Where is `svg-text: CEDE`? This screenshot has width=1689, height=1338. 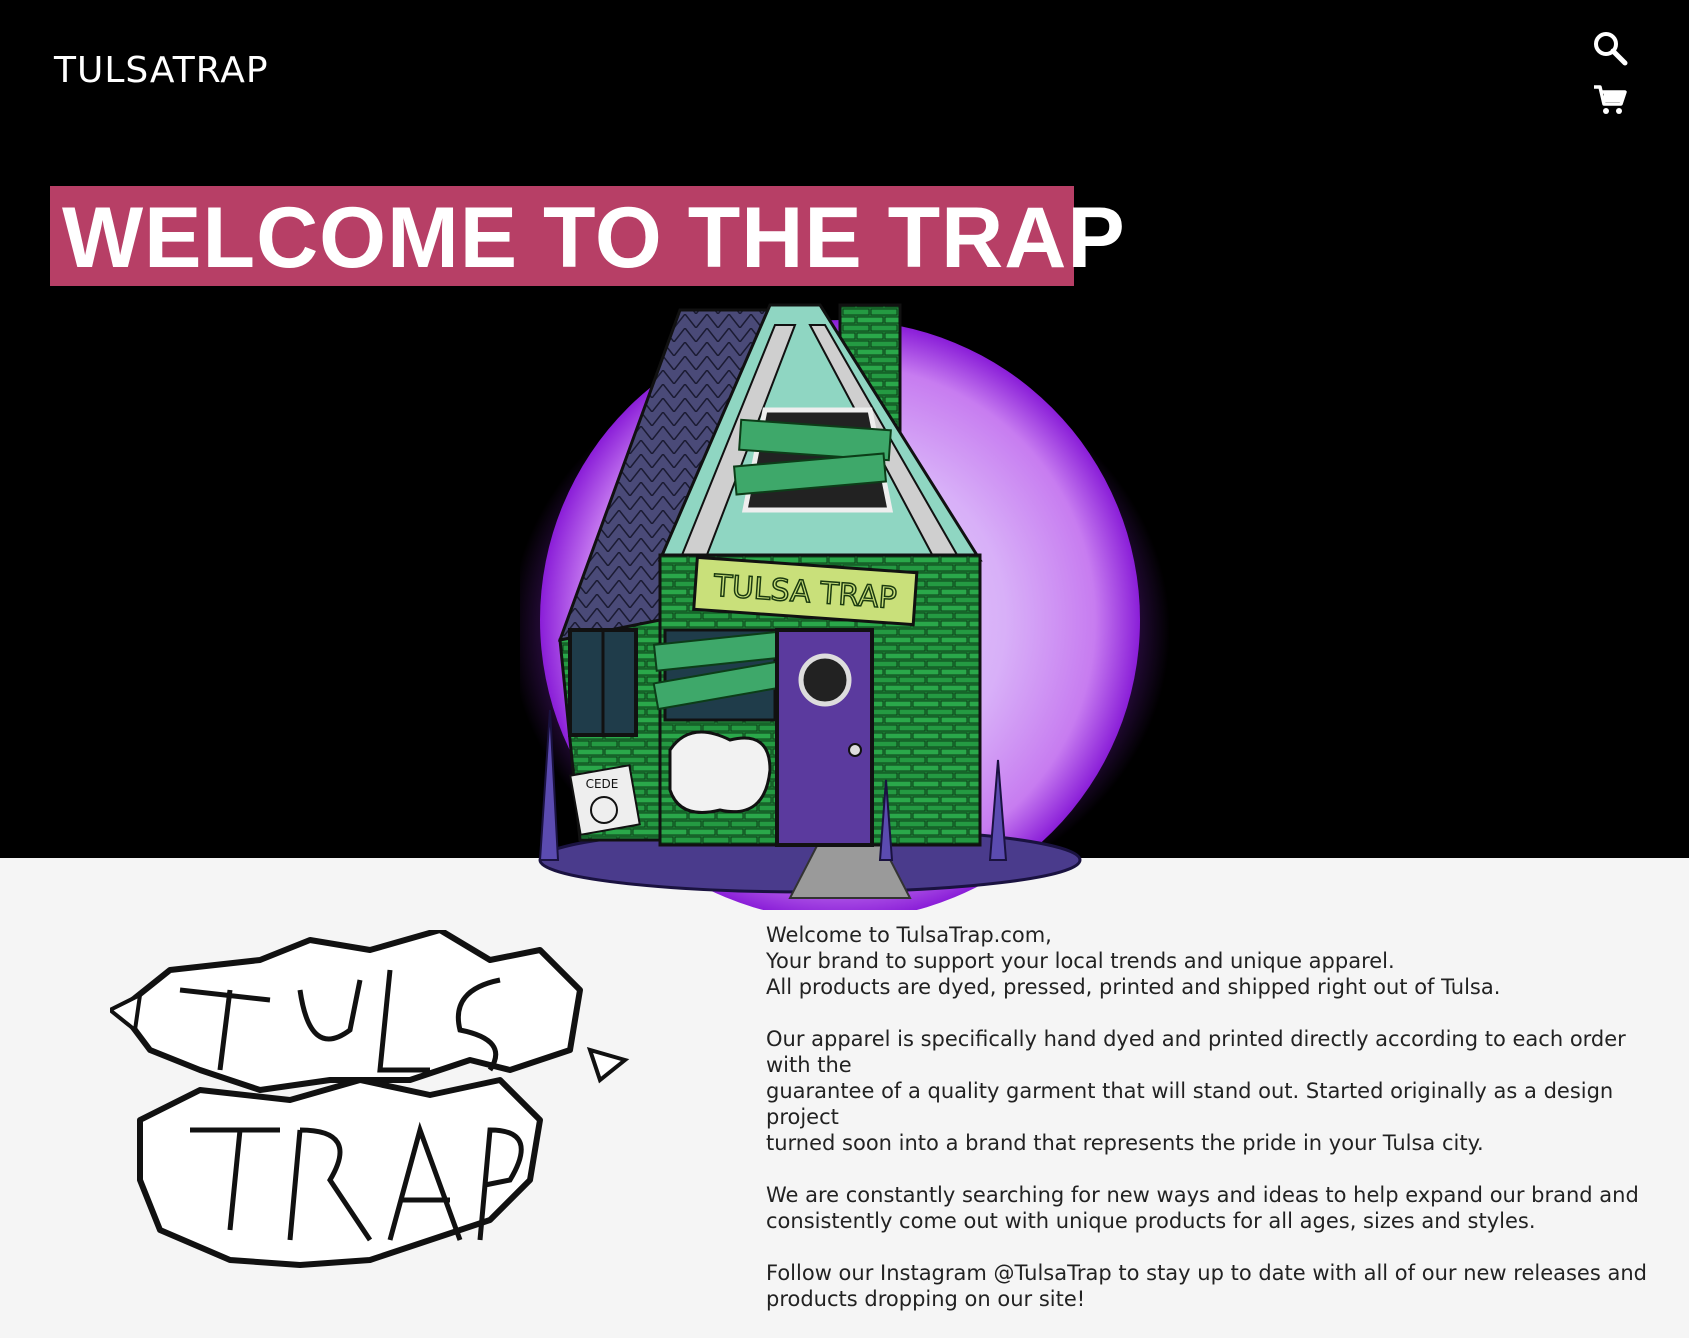
svg-text: CEDE is located at coordinates (602, 784).